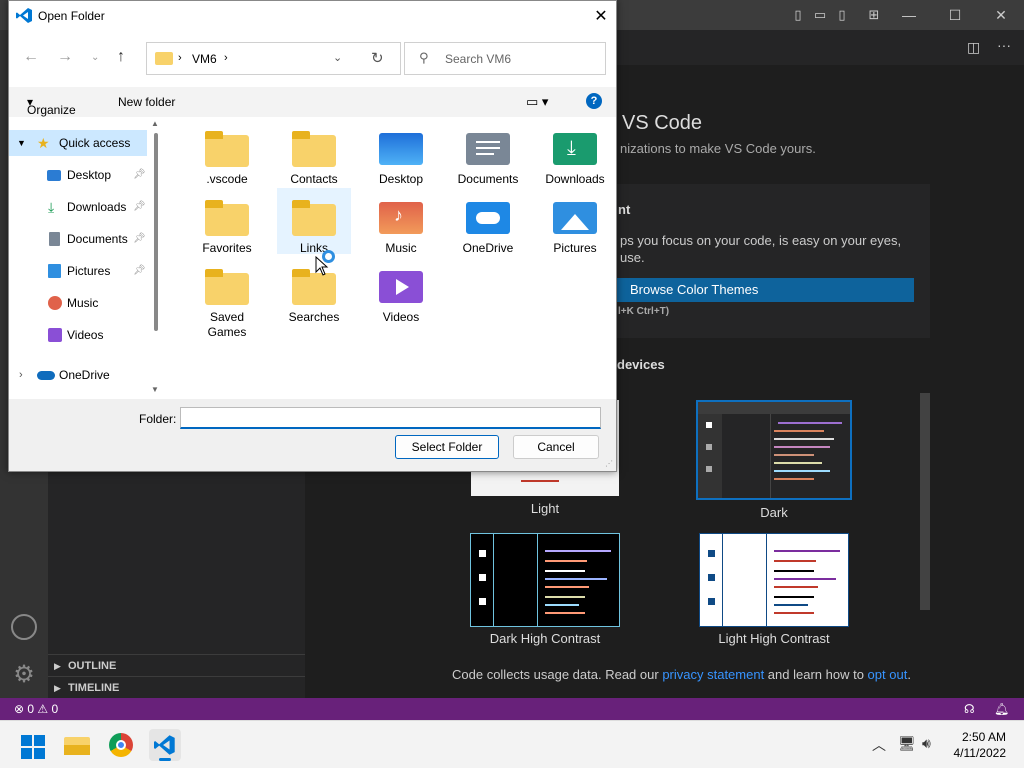  I want to click on organize-menu: Organize ▾, so click(51, 106).